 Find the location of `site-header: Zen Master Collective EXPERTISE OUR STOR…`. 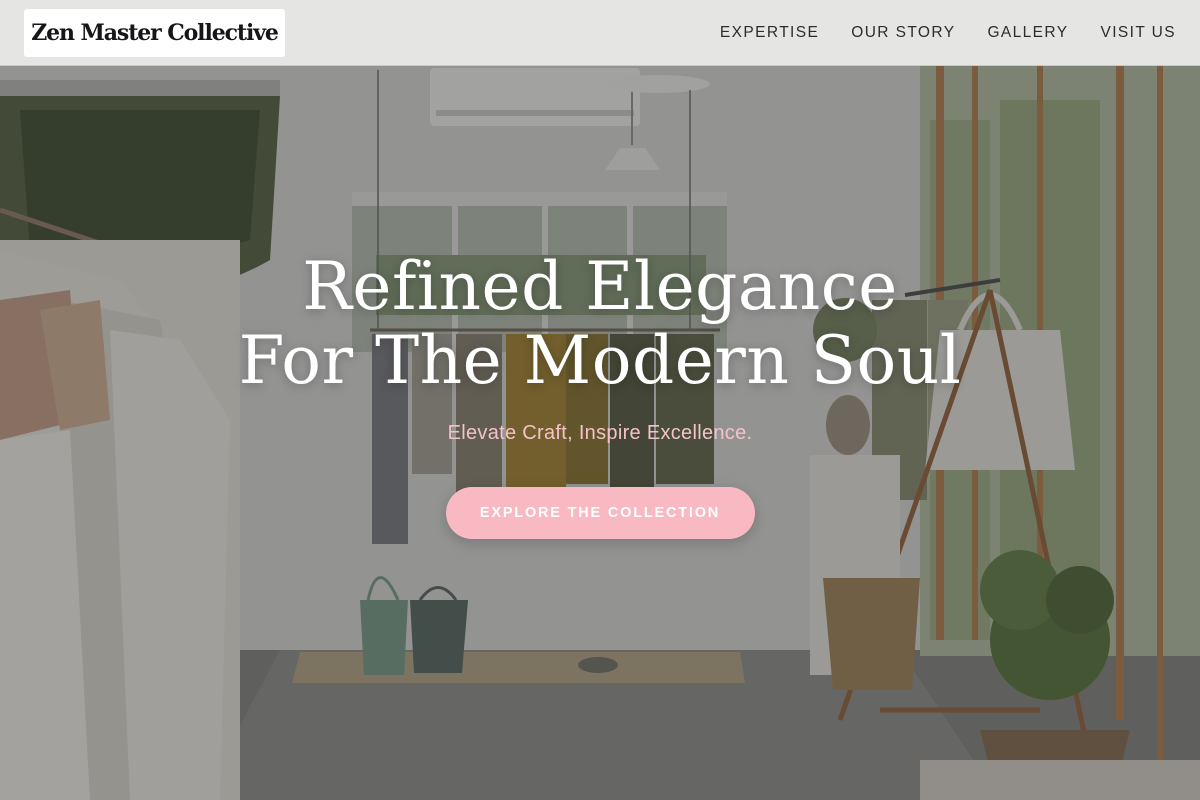

site-header: Zen Master Collective EXPERTISE OUR STOR… is located at coordinates (600, 33).